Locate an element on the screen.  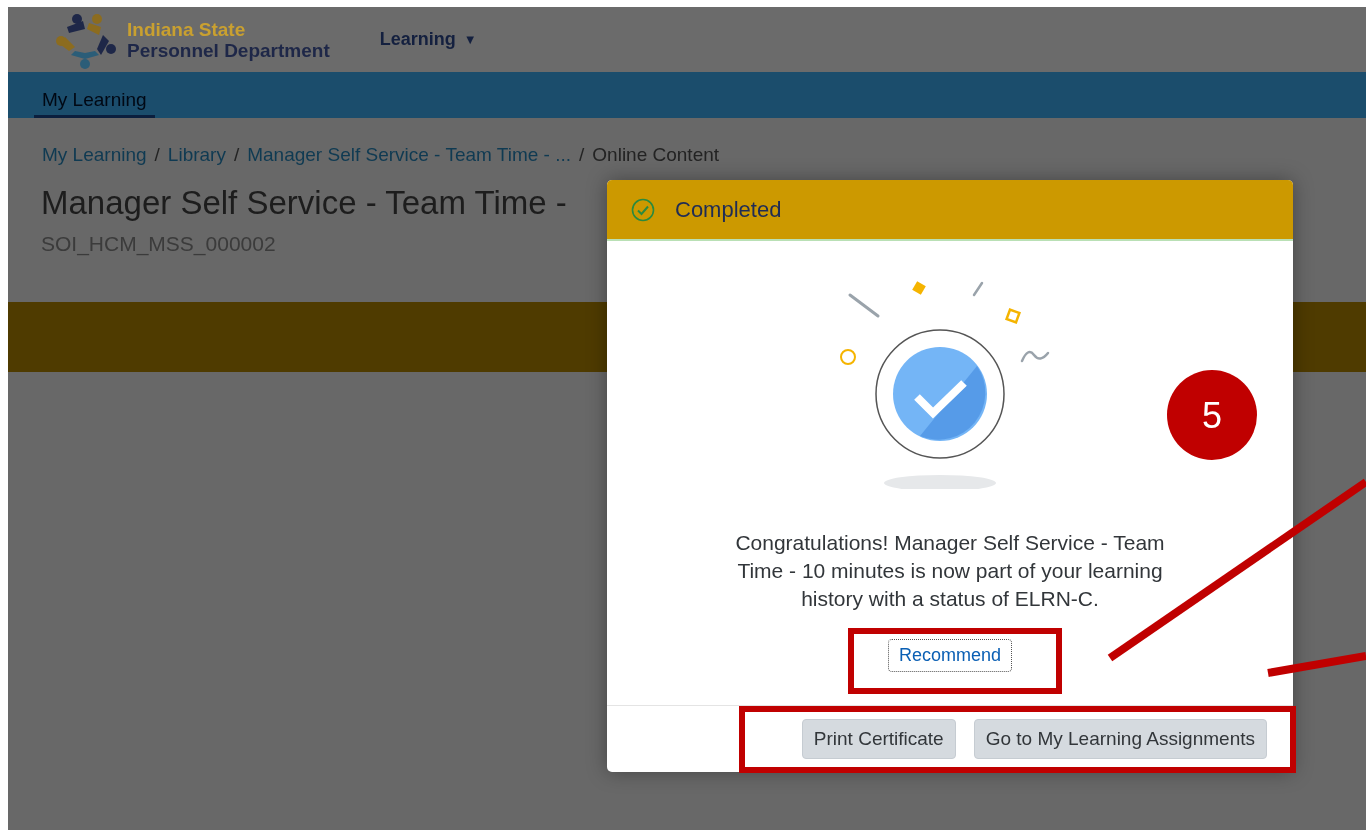
dialog-status: Completed is located at coordinates (728, 209).